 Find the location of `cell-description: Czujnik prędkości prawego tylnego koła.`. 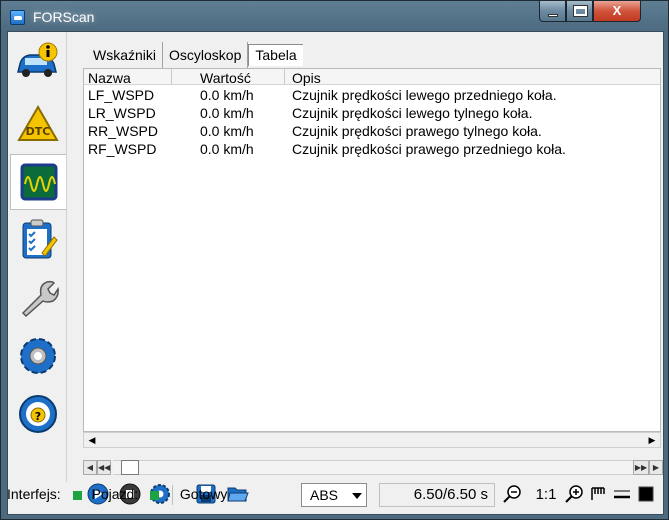

cell-description: Czujnik prędkości prawego tylnego koła. is located at coordinates (417, 131).